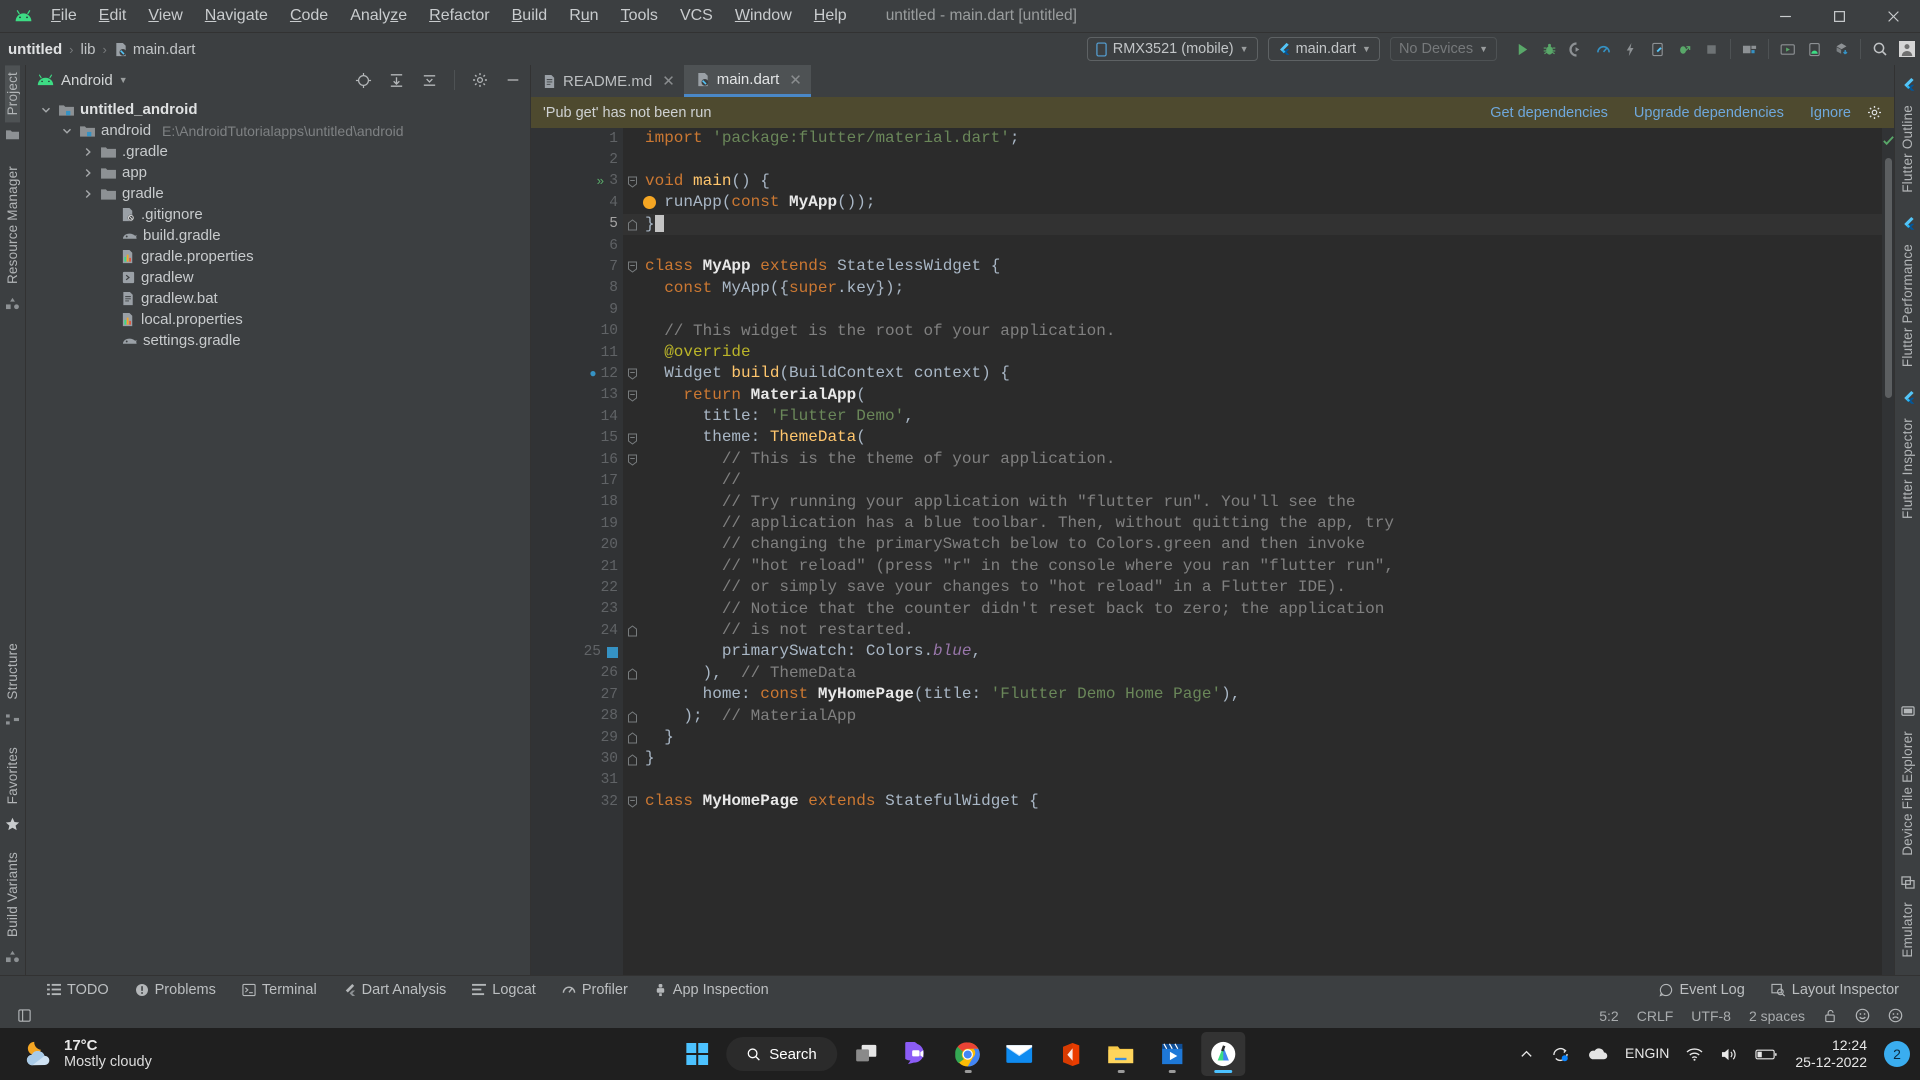 The width and height of the screenshot is (1920, 1080). I want to click on tree-item-gradle-properties: gradle.properties, so click(278, 256).